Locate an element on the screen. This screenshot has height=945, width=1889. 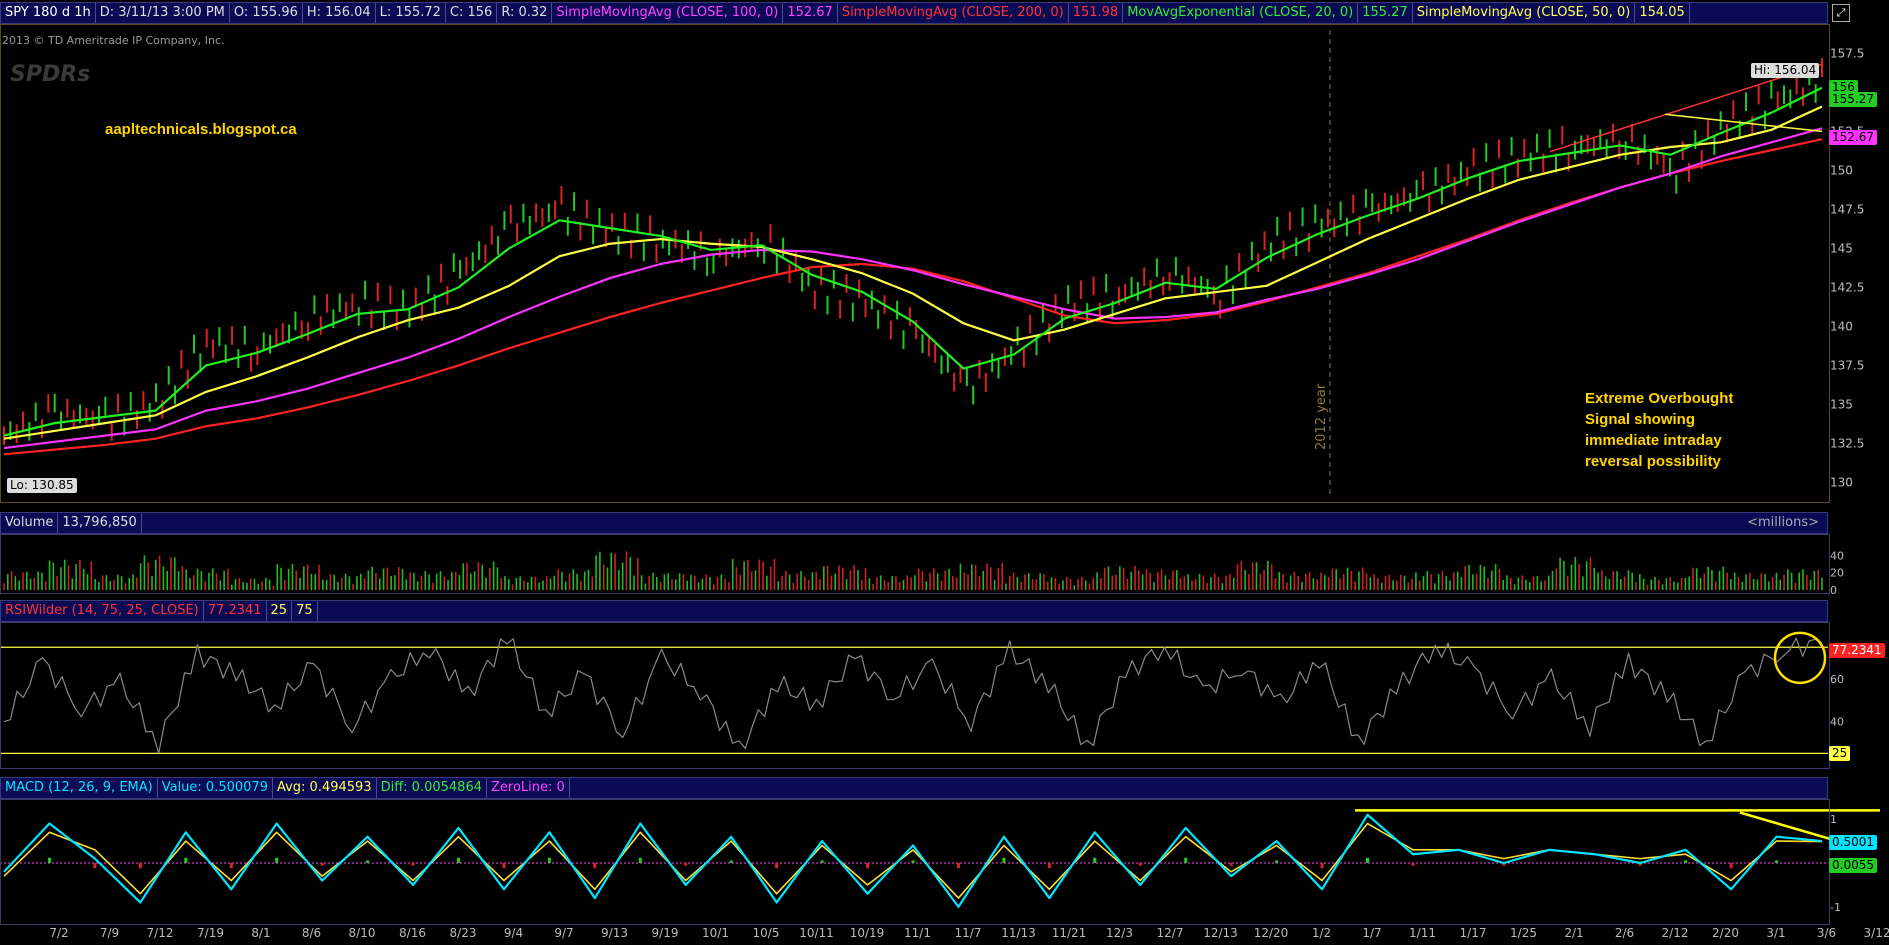
volume-unit: <millions> is located at coordinates (1783, 522).